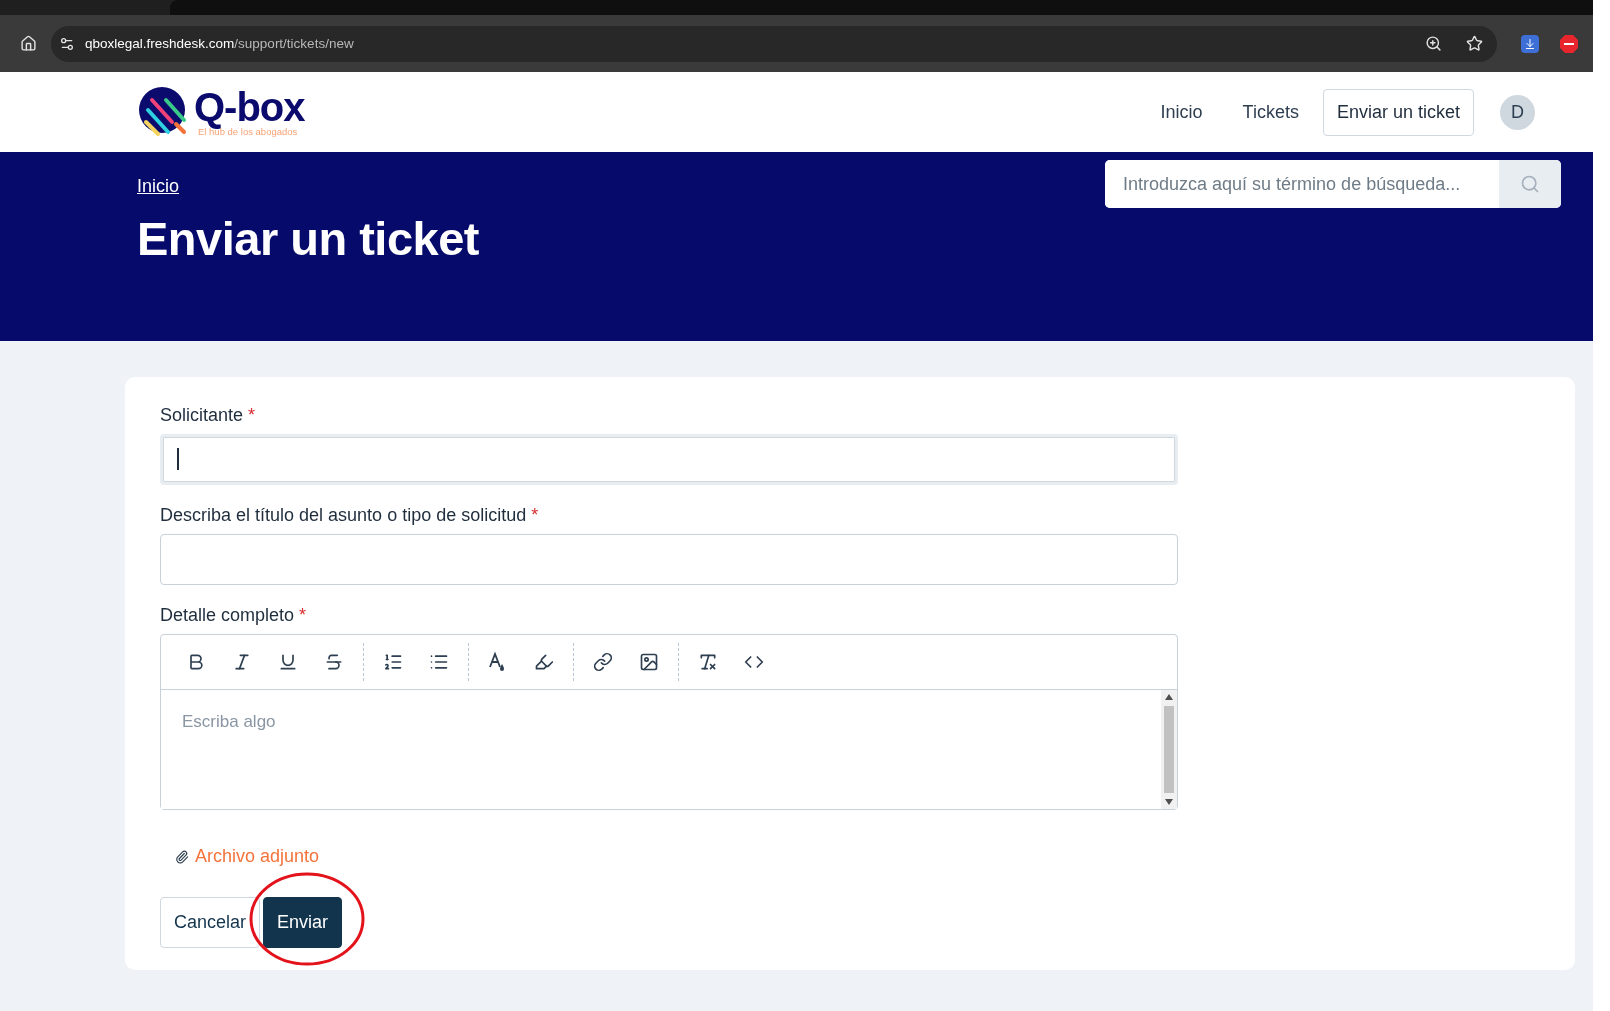 The image size is (1610, 1011). I want to click on nav-link: Inicio, so click(1181, 112).